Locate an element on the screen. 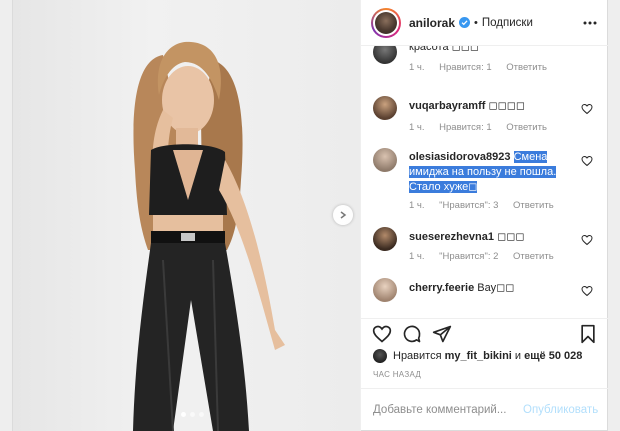  carousel-dot-active is located at coordinates (183, 414).